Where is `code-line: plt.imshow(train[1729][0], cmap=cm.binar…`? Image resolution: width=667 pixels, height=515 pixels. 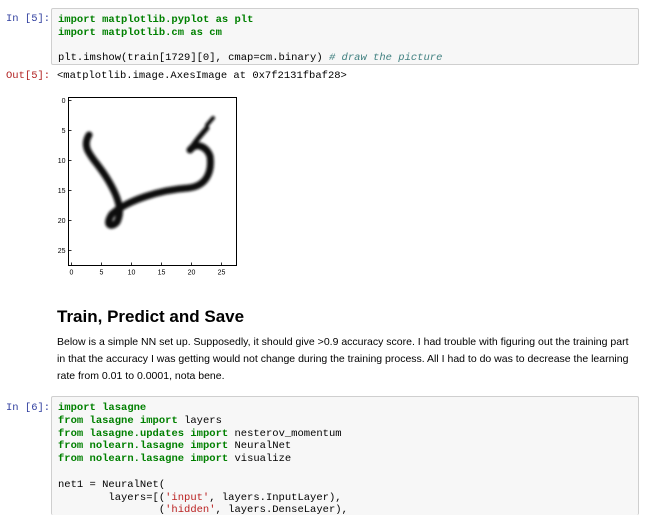 code-line: plt.imshow(train[1729][0], cmap=cm.binar… is located at coordinates (250, 58).